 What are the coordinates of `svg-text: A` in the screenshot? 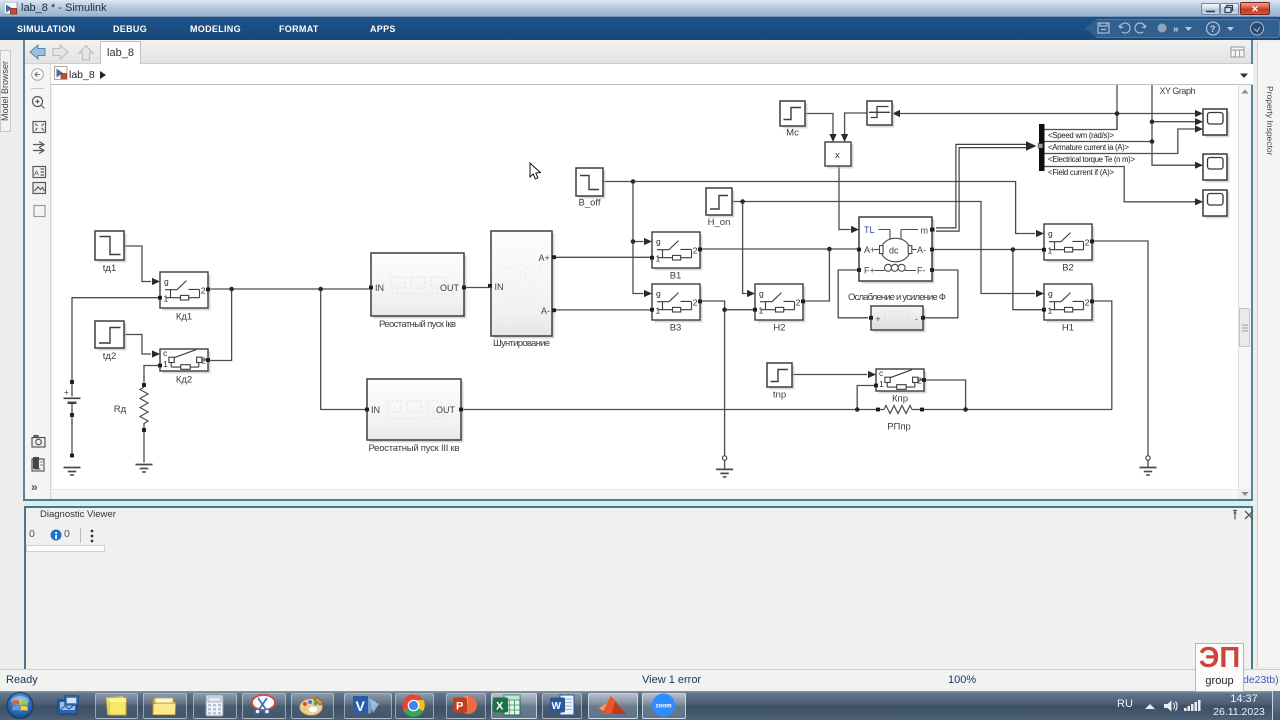 It's located at (36, 173).